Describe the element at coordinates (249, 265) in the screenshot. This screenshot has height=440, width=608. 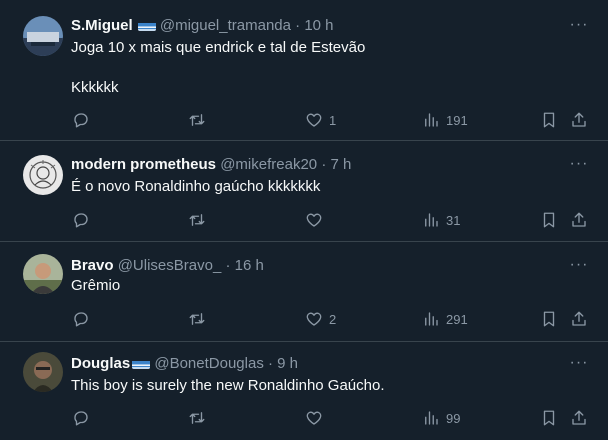
I see `timestamp: 16 h` at that location.